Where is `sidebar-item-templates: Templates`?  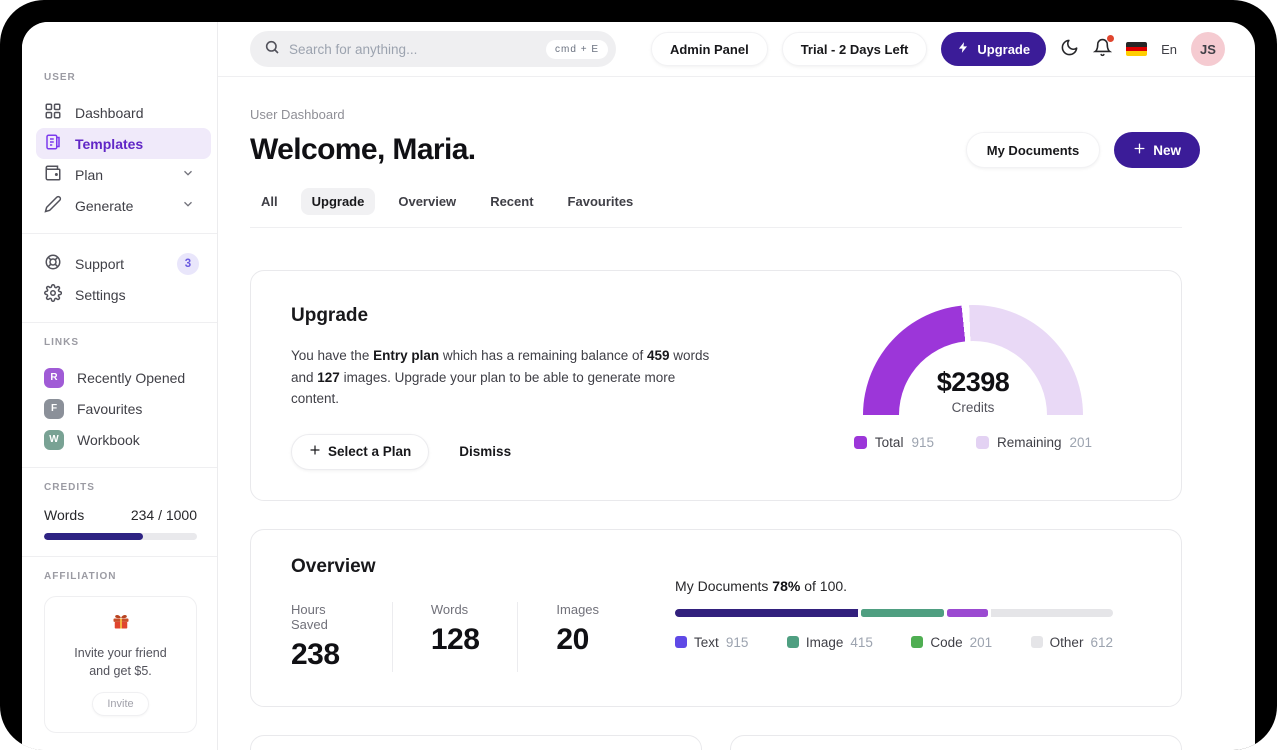 sidebar-item-templates: Templates is located at coordinates (123, 143).